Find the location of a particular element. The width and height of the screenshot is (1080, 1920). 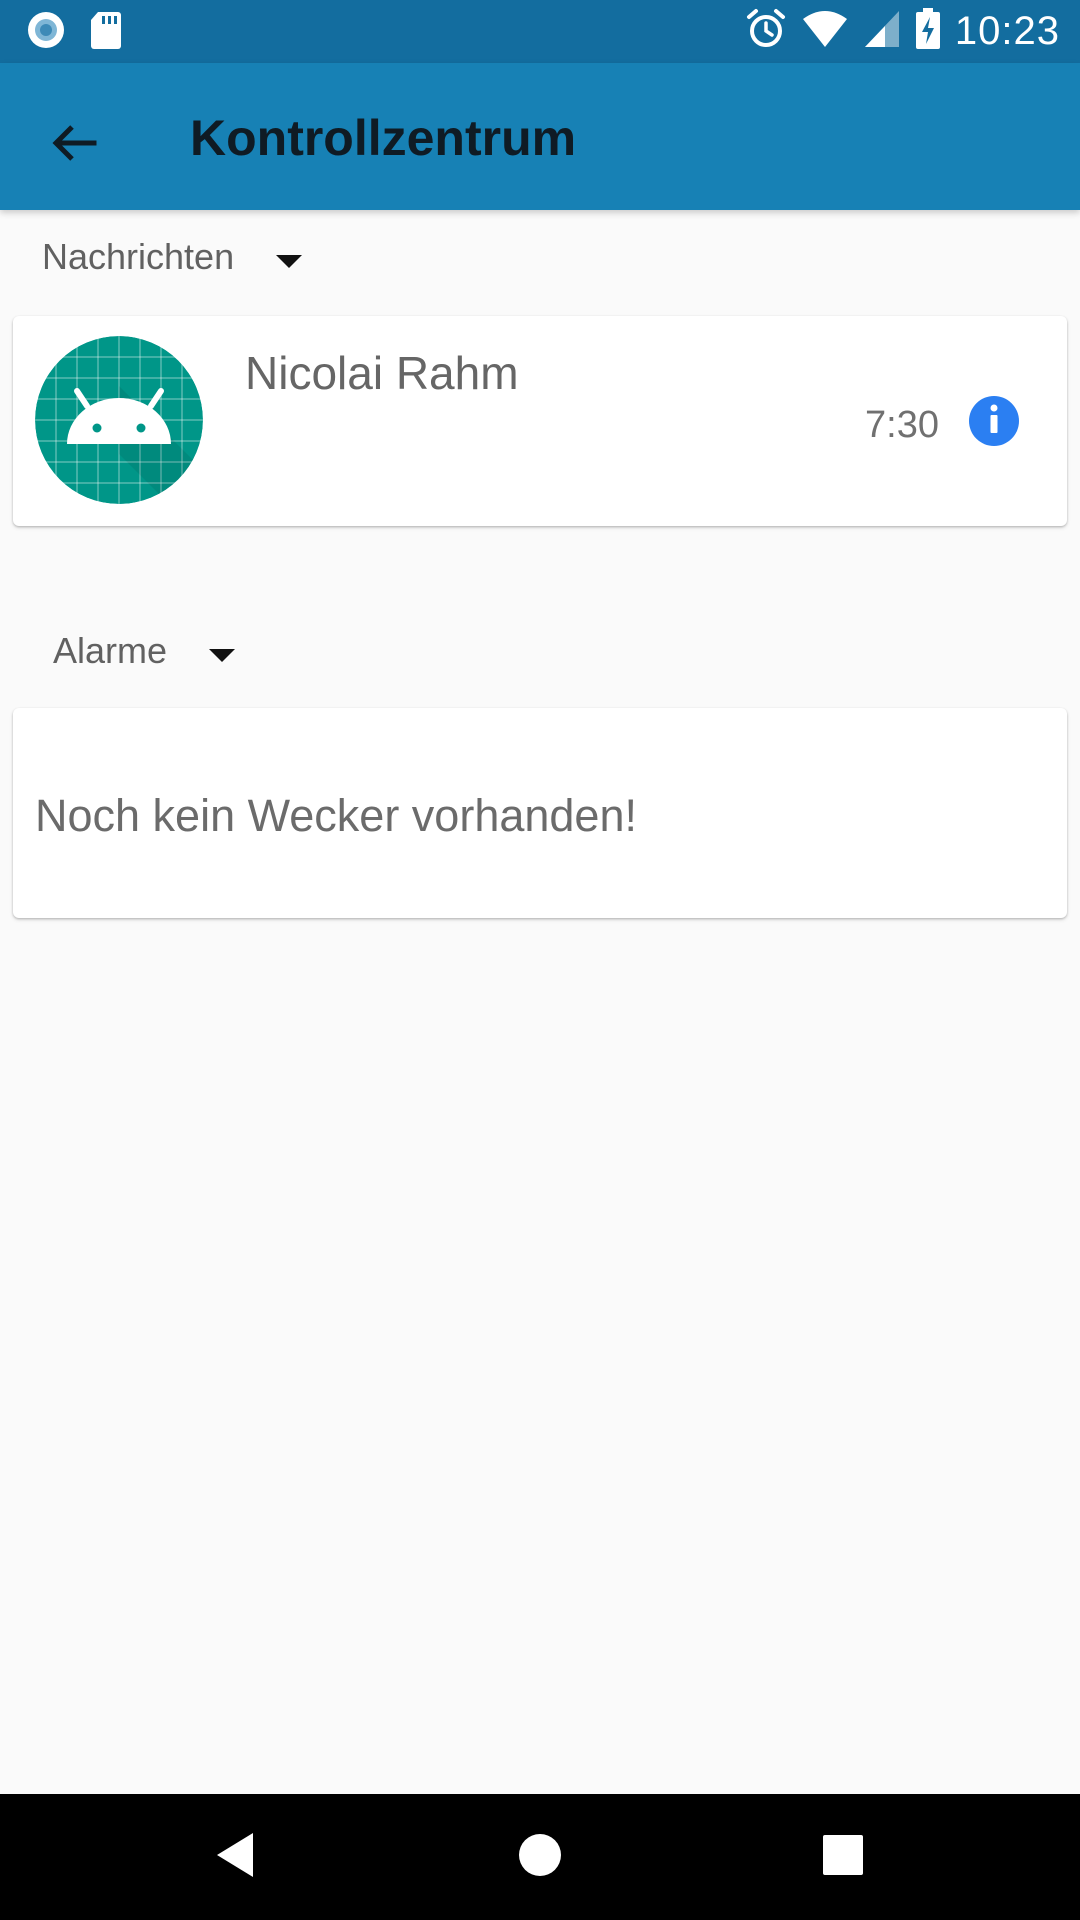

nav-back-button is located at coordinates (235, 1857).